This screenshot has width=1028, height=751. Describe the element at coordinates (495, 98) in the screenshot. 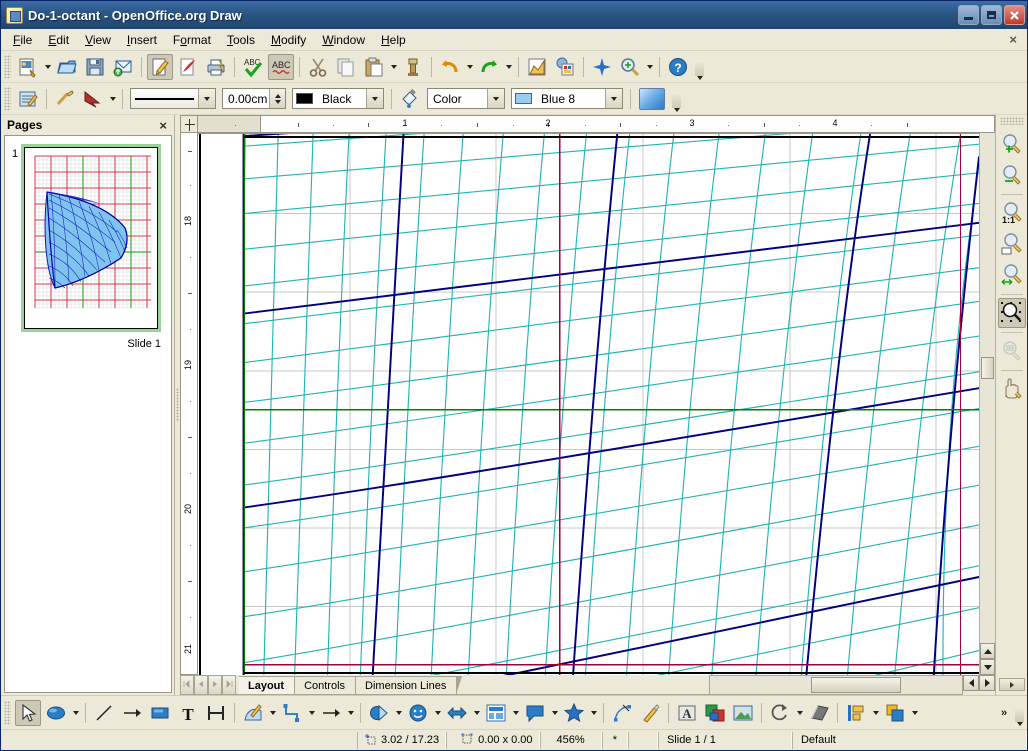

I see `fill-style-dropdown` at that location.